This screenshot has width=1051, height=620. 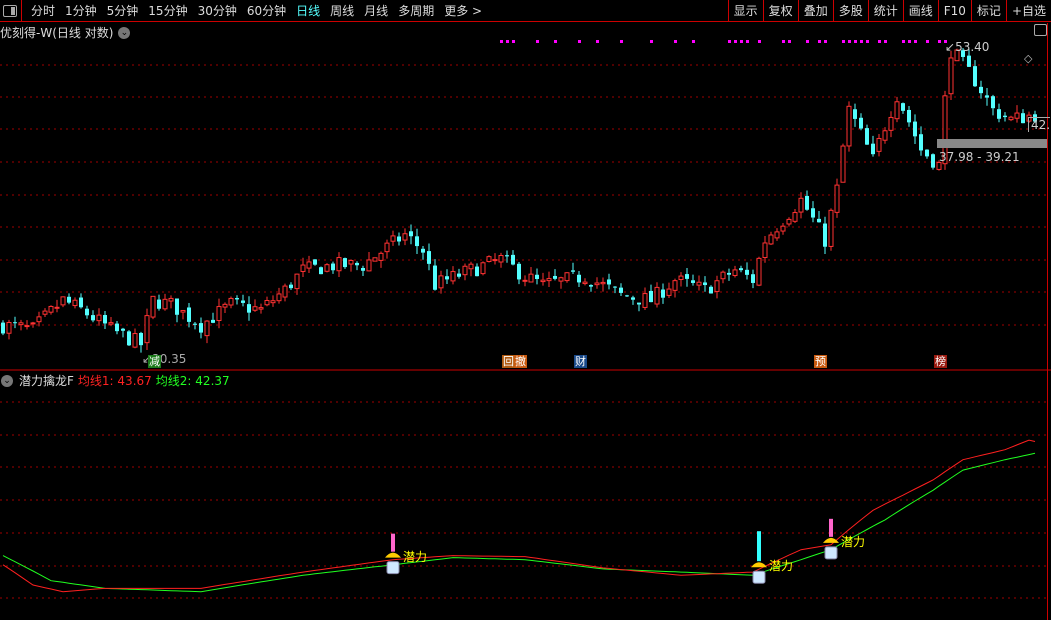 I want to click on range-bar, so click(x=992, y=143).